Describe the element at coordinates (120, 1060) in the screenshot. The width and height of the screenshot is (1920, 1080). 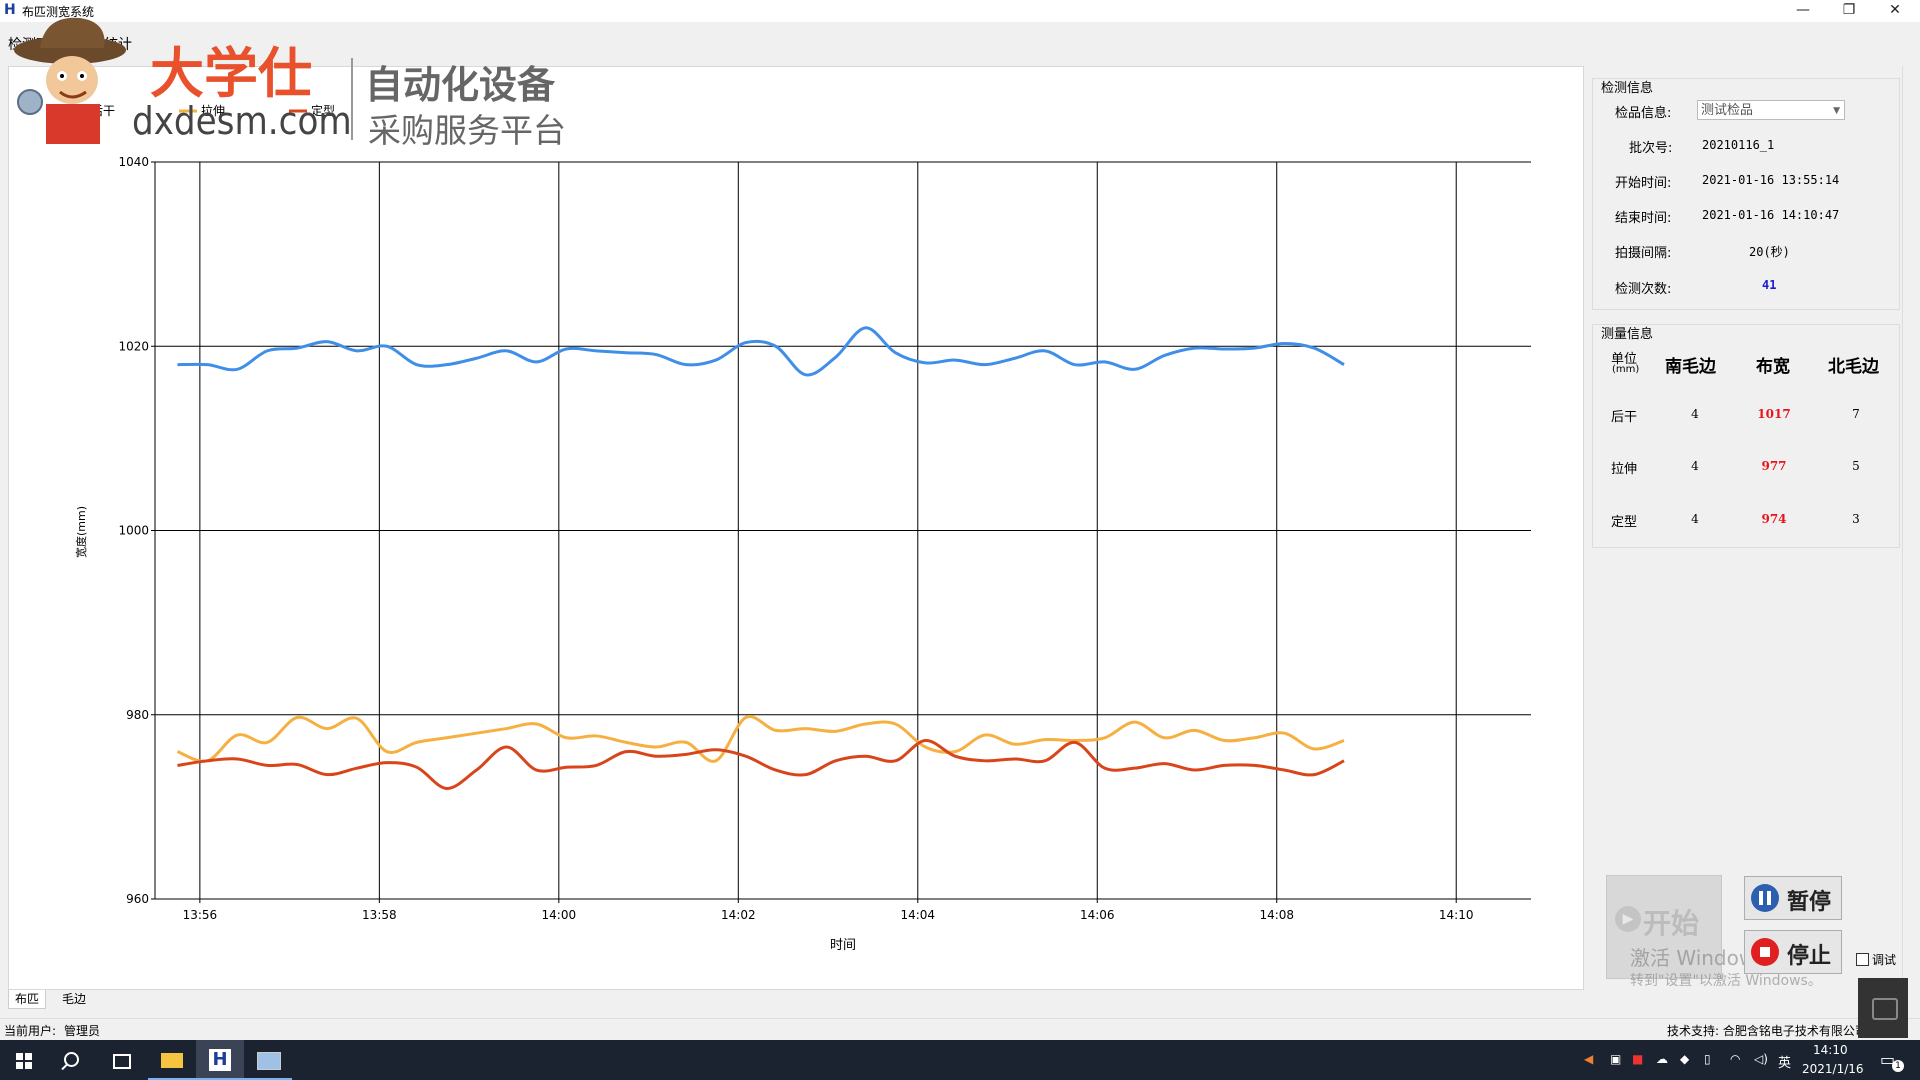
I see `task-view-icon` at that location.